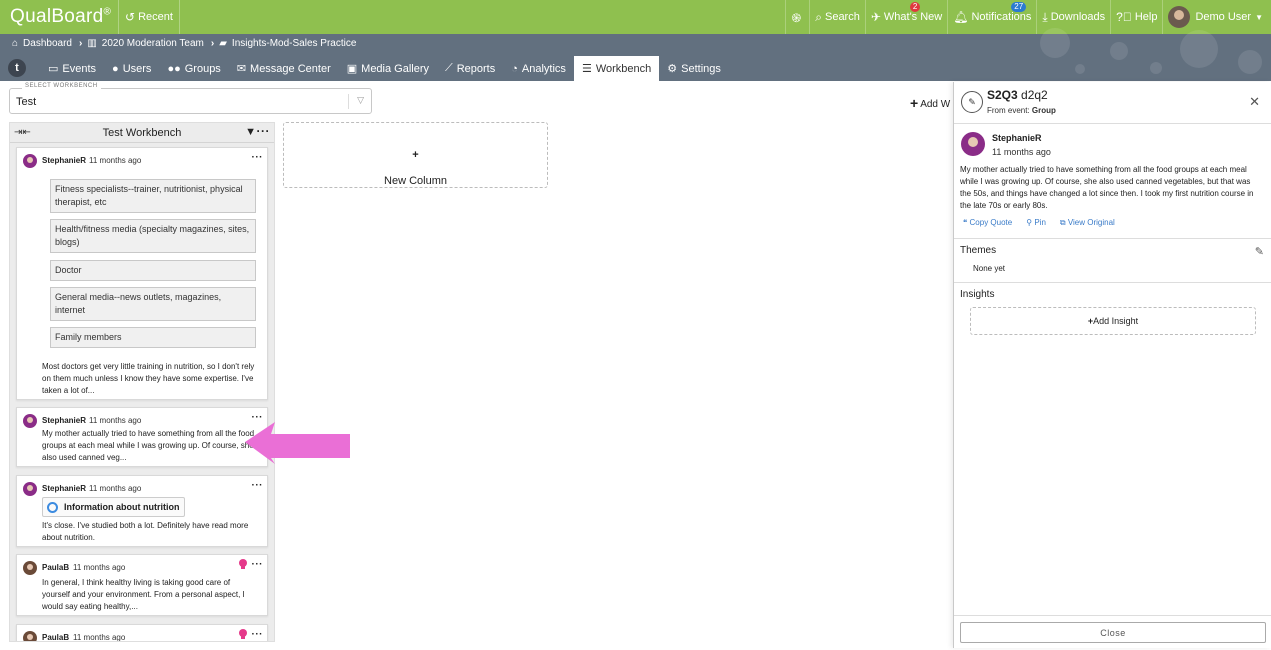 This screenshot has height=650, width=1271. Describe the element at coordinates (149, 17) in the screenshot. I see `recent-button: ↺ Recent` at that location.